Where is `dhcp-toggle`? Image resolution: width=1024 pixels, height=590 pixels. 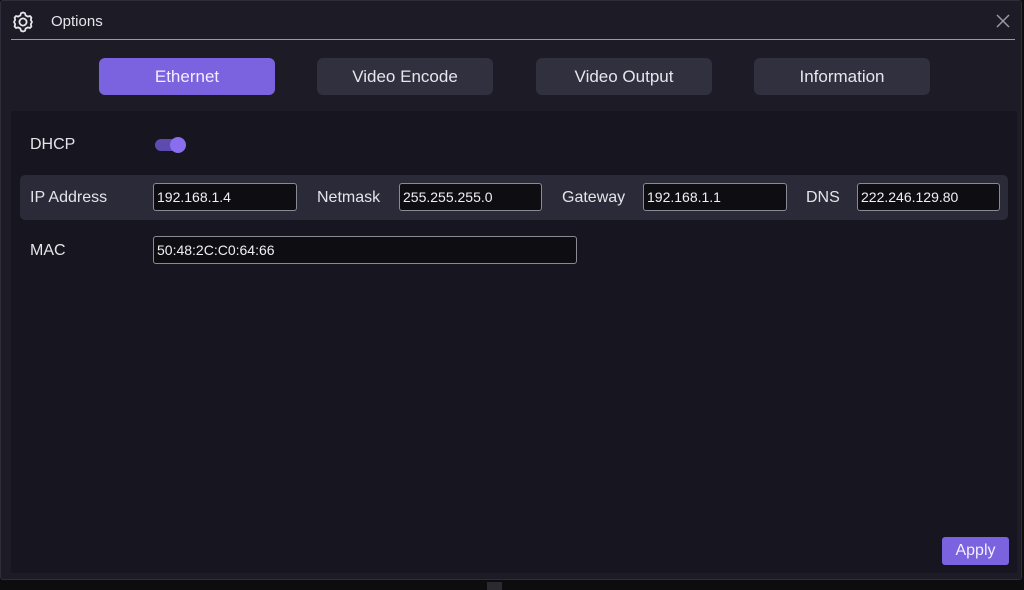
dhcp-toggle is located at coordinates (171, 145).